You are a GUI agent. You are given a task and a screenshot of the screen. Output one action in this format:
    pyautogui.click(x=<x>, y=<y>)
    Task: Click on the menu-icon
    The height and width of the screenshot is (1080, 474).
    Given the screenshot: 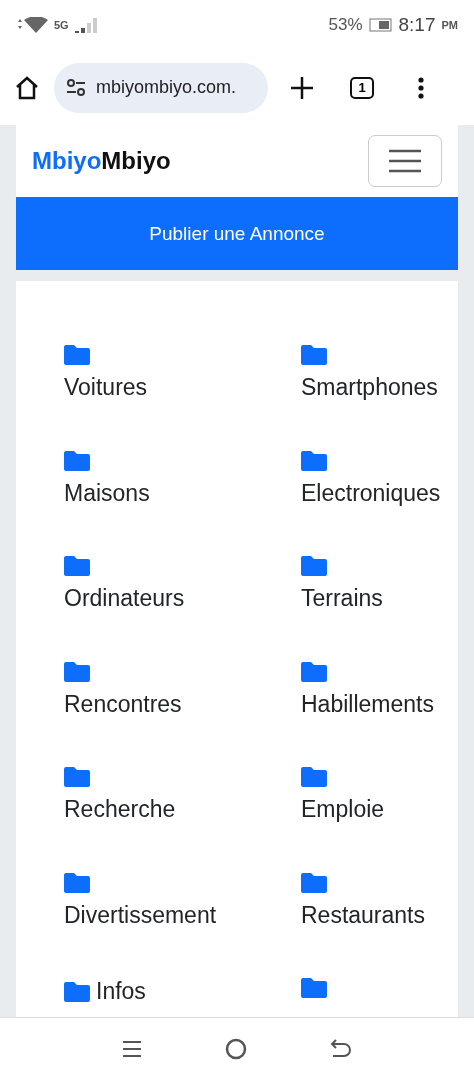 What is the action you would take?
    pyautogui.click(x=405, y=161)
    